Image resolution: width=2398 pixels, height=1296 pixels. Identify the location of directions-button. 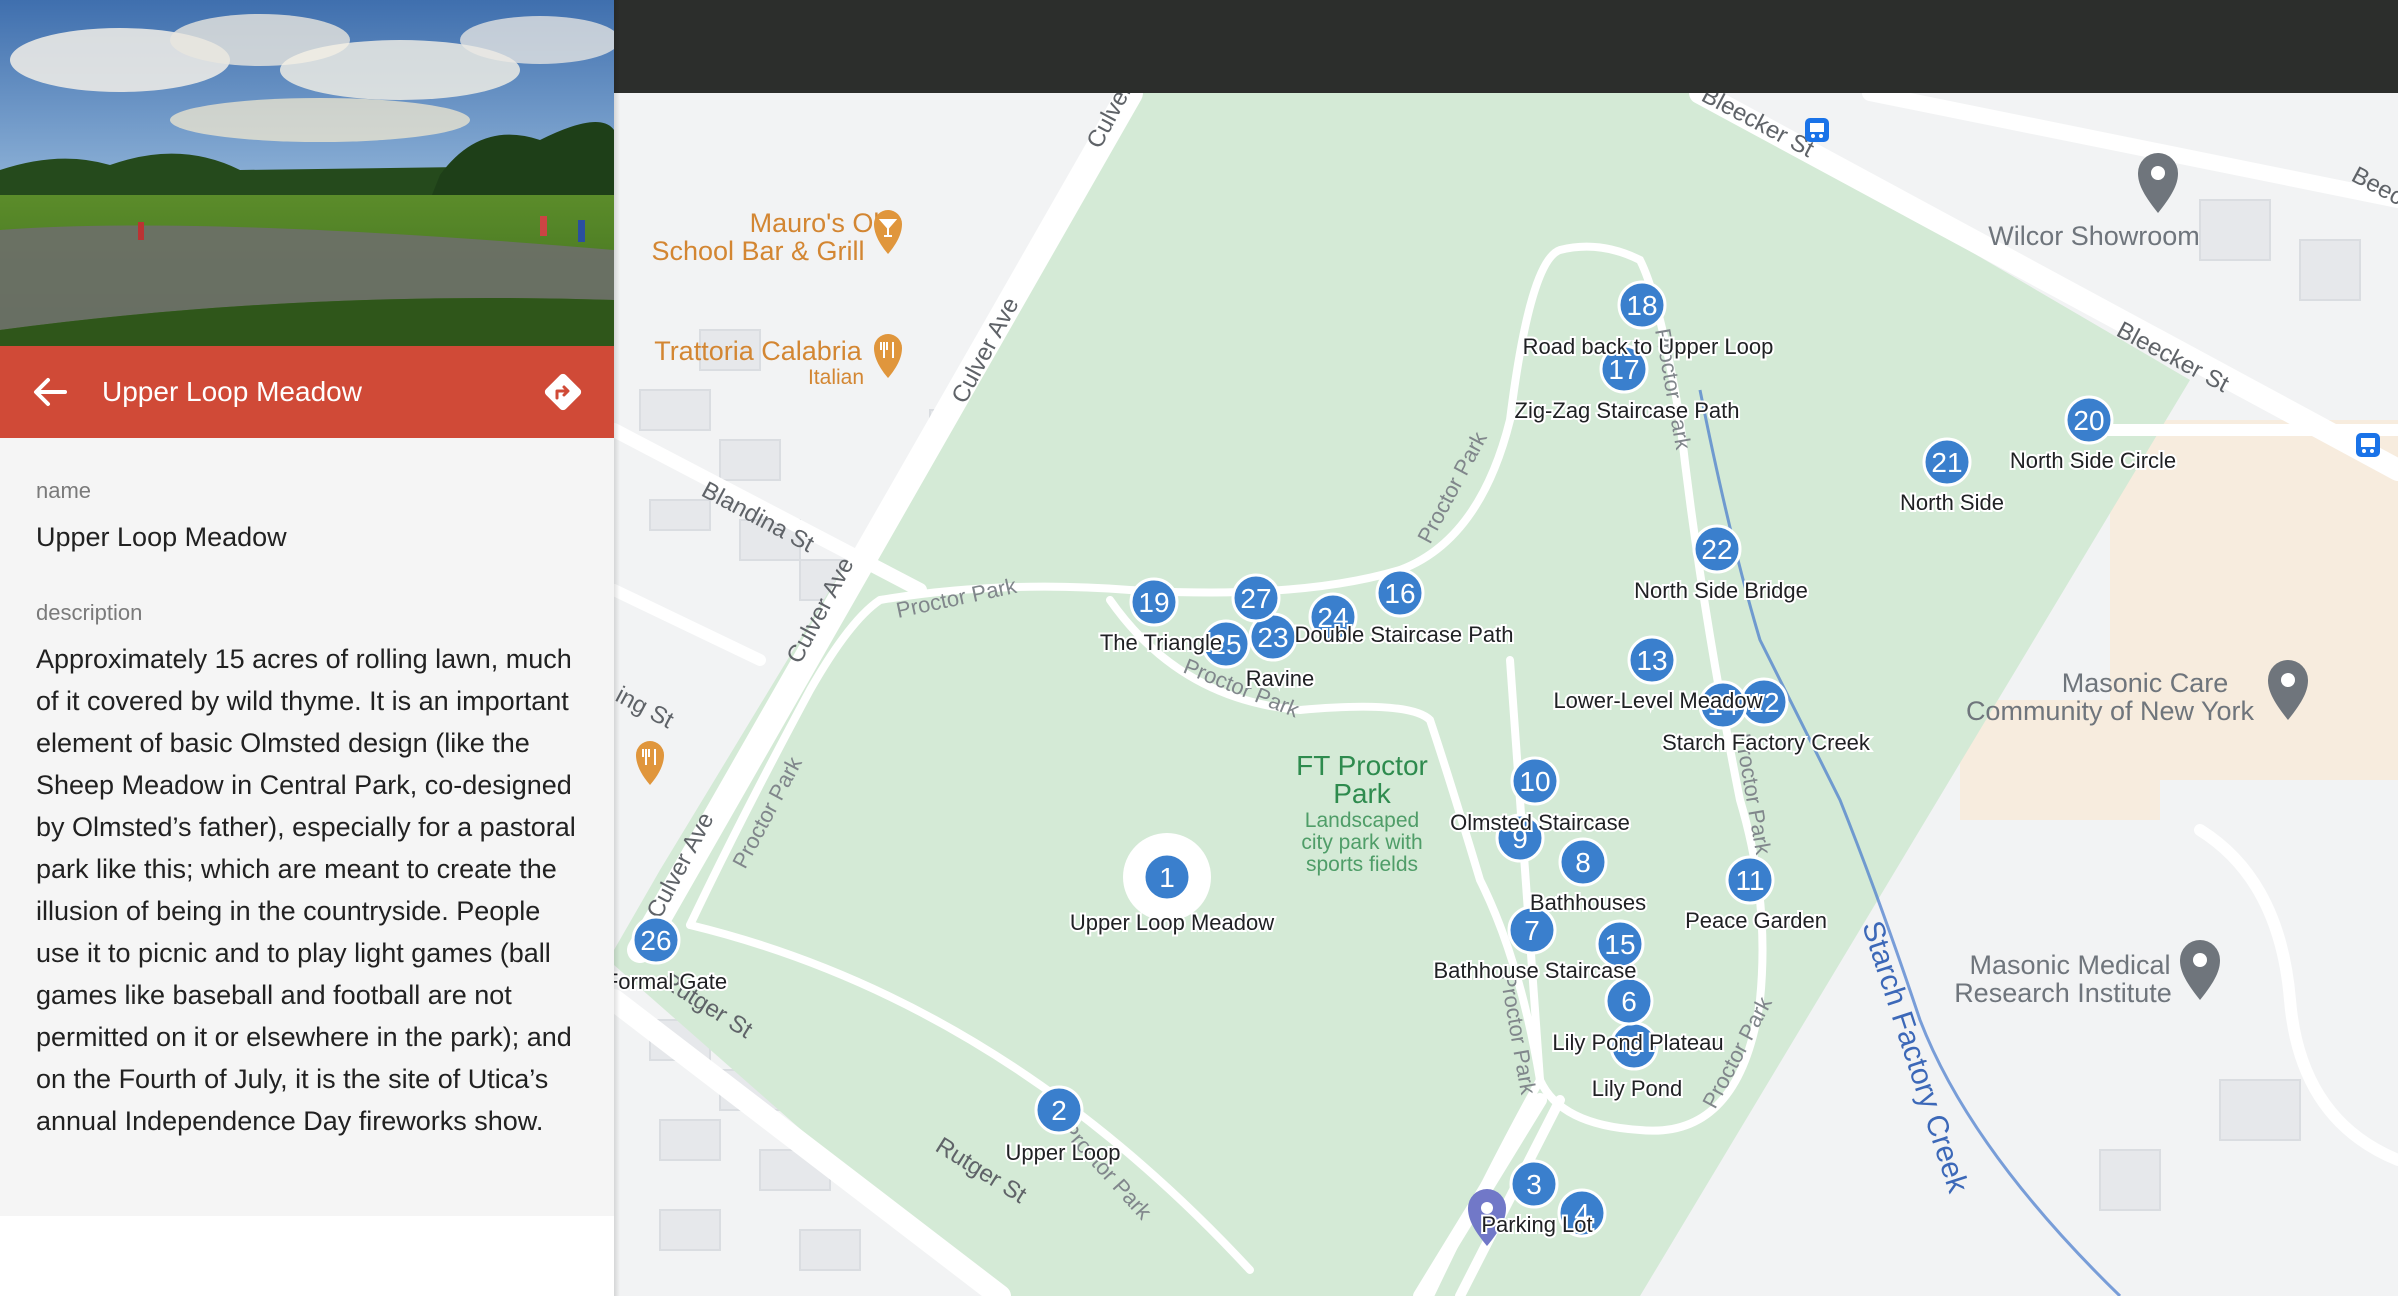
(563, 392).